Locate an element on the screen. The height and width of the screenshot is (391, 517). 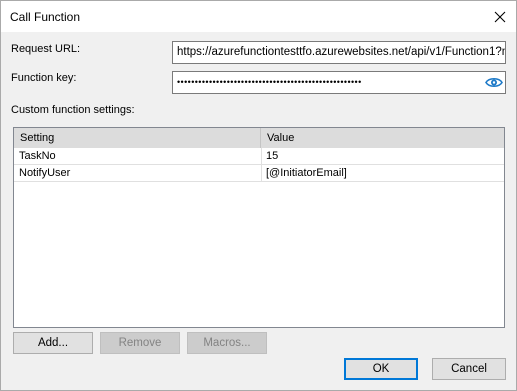
title-bar: Call Function is located at coordinates (258, 16).